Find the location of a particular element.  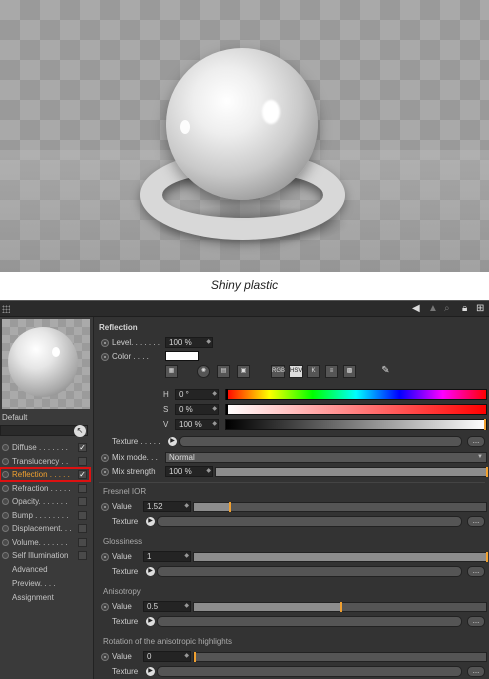

glossiness-slider is located at coordinates (340, 557).